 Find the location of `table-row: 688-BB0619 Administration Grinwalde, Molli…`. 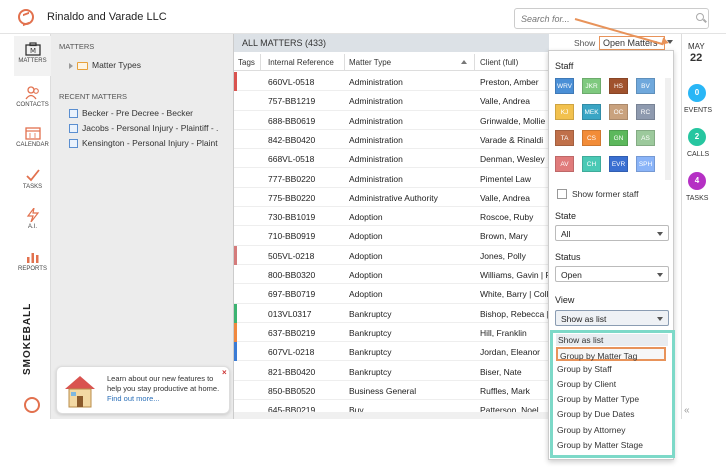

table-row: 688-BB0619 Administration Grinwalde, Molli… is located at coordinates (391, 120).